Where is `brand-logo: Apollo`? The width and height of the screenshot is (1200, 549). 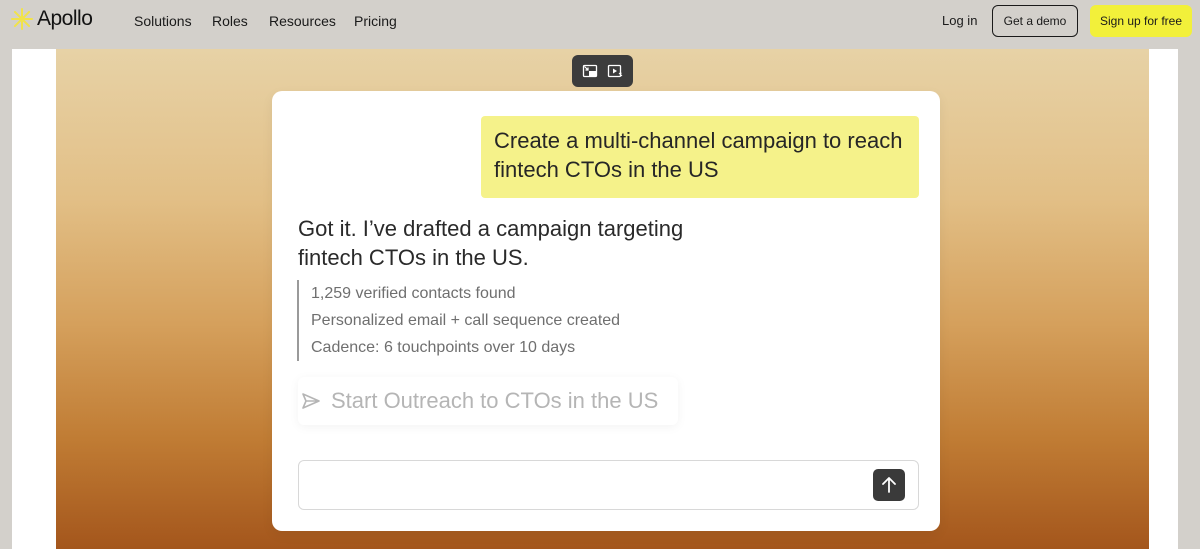 brand-logo: Apollo is located at coordinates (52, 19).